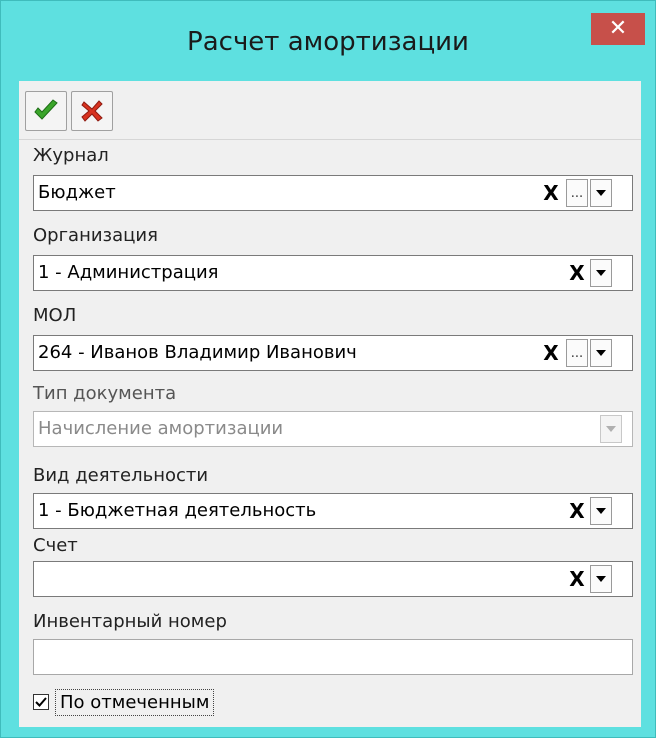 Image resolution: width=656 pixels, height=738 pixels. What do you see at coordinates (330, 110) in the screenshot?
I see `toolbar` at bounding box center [330, 110].